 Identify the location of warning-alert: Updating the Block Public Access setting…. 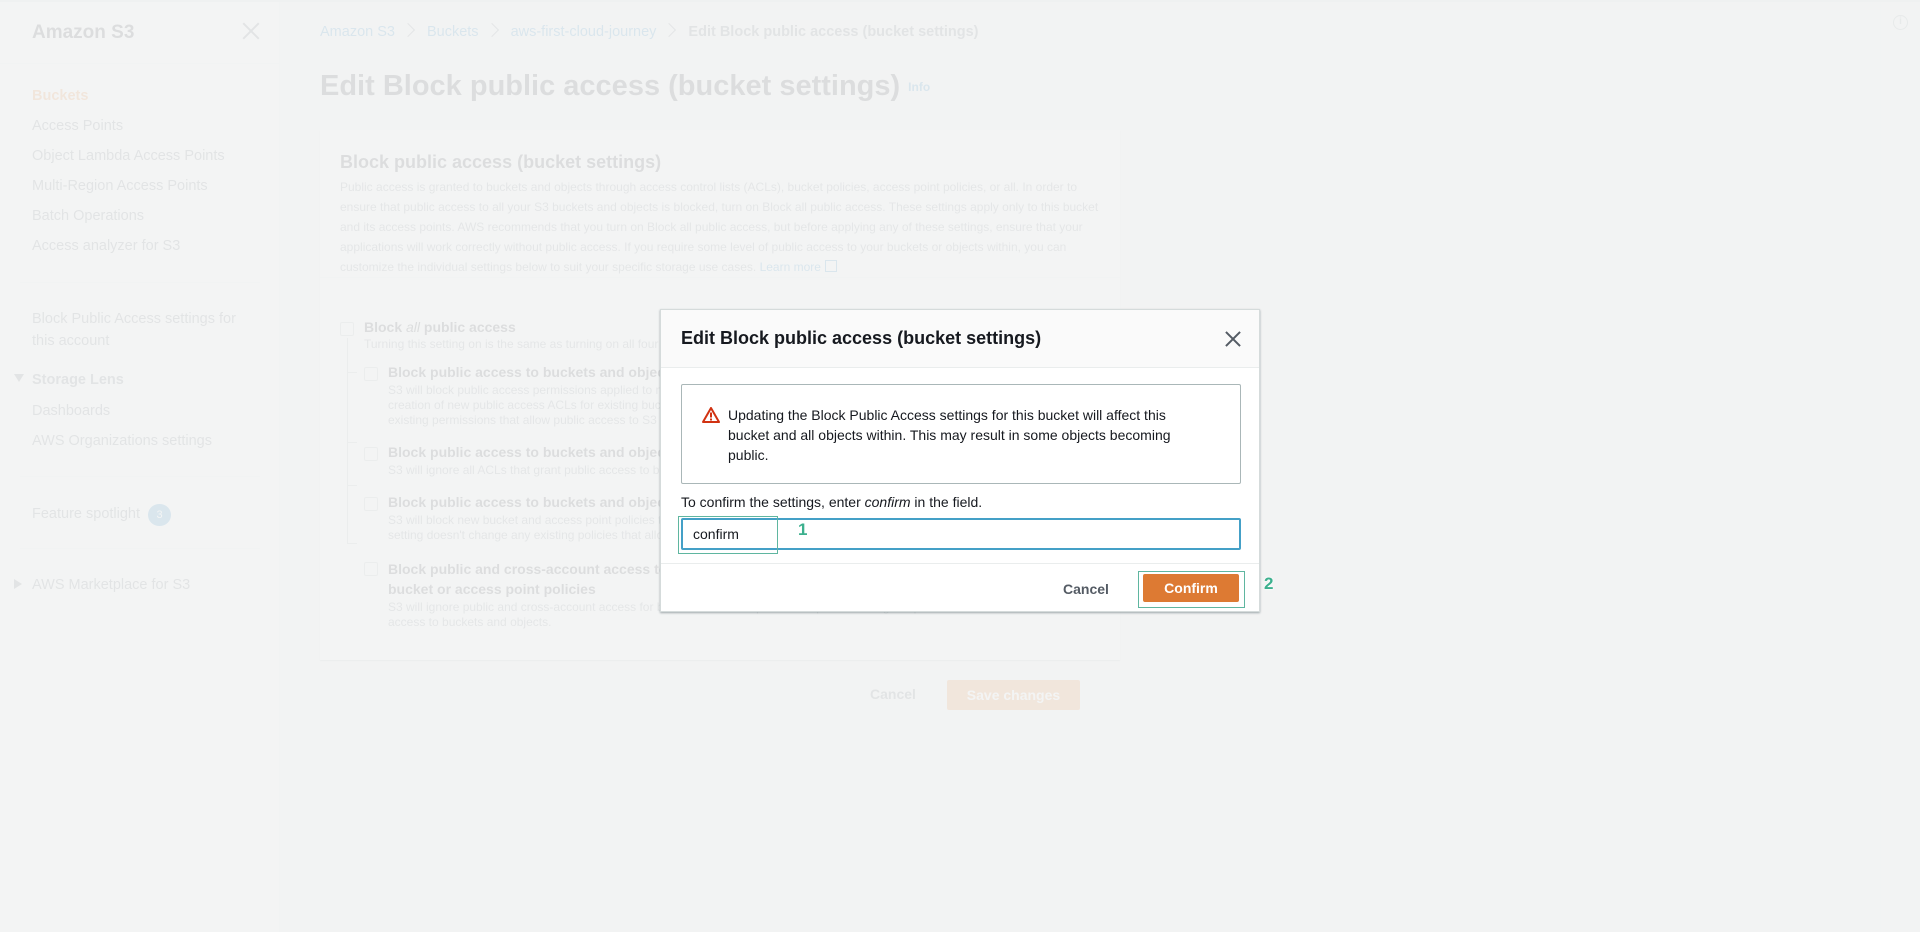
(961, 434).